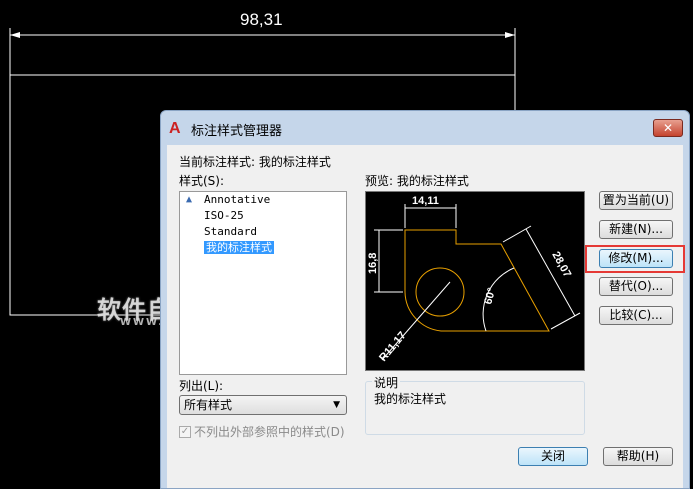 The image size is (693, 489). I want to click on preview-label: 预览: 我的标注样式, so click(417, 181).